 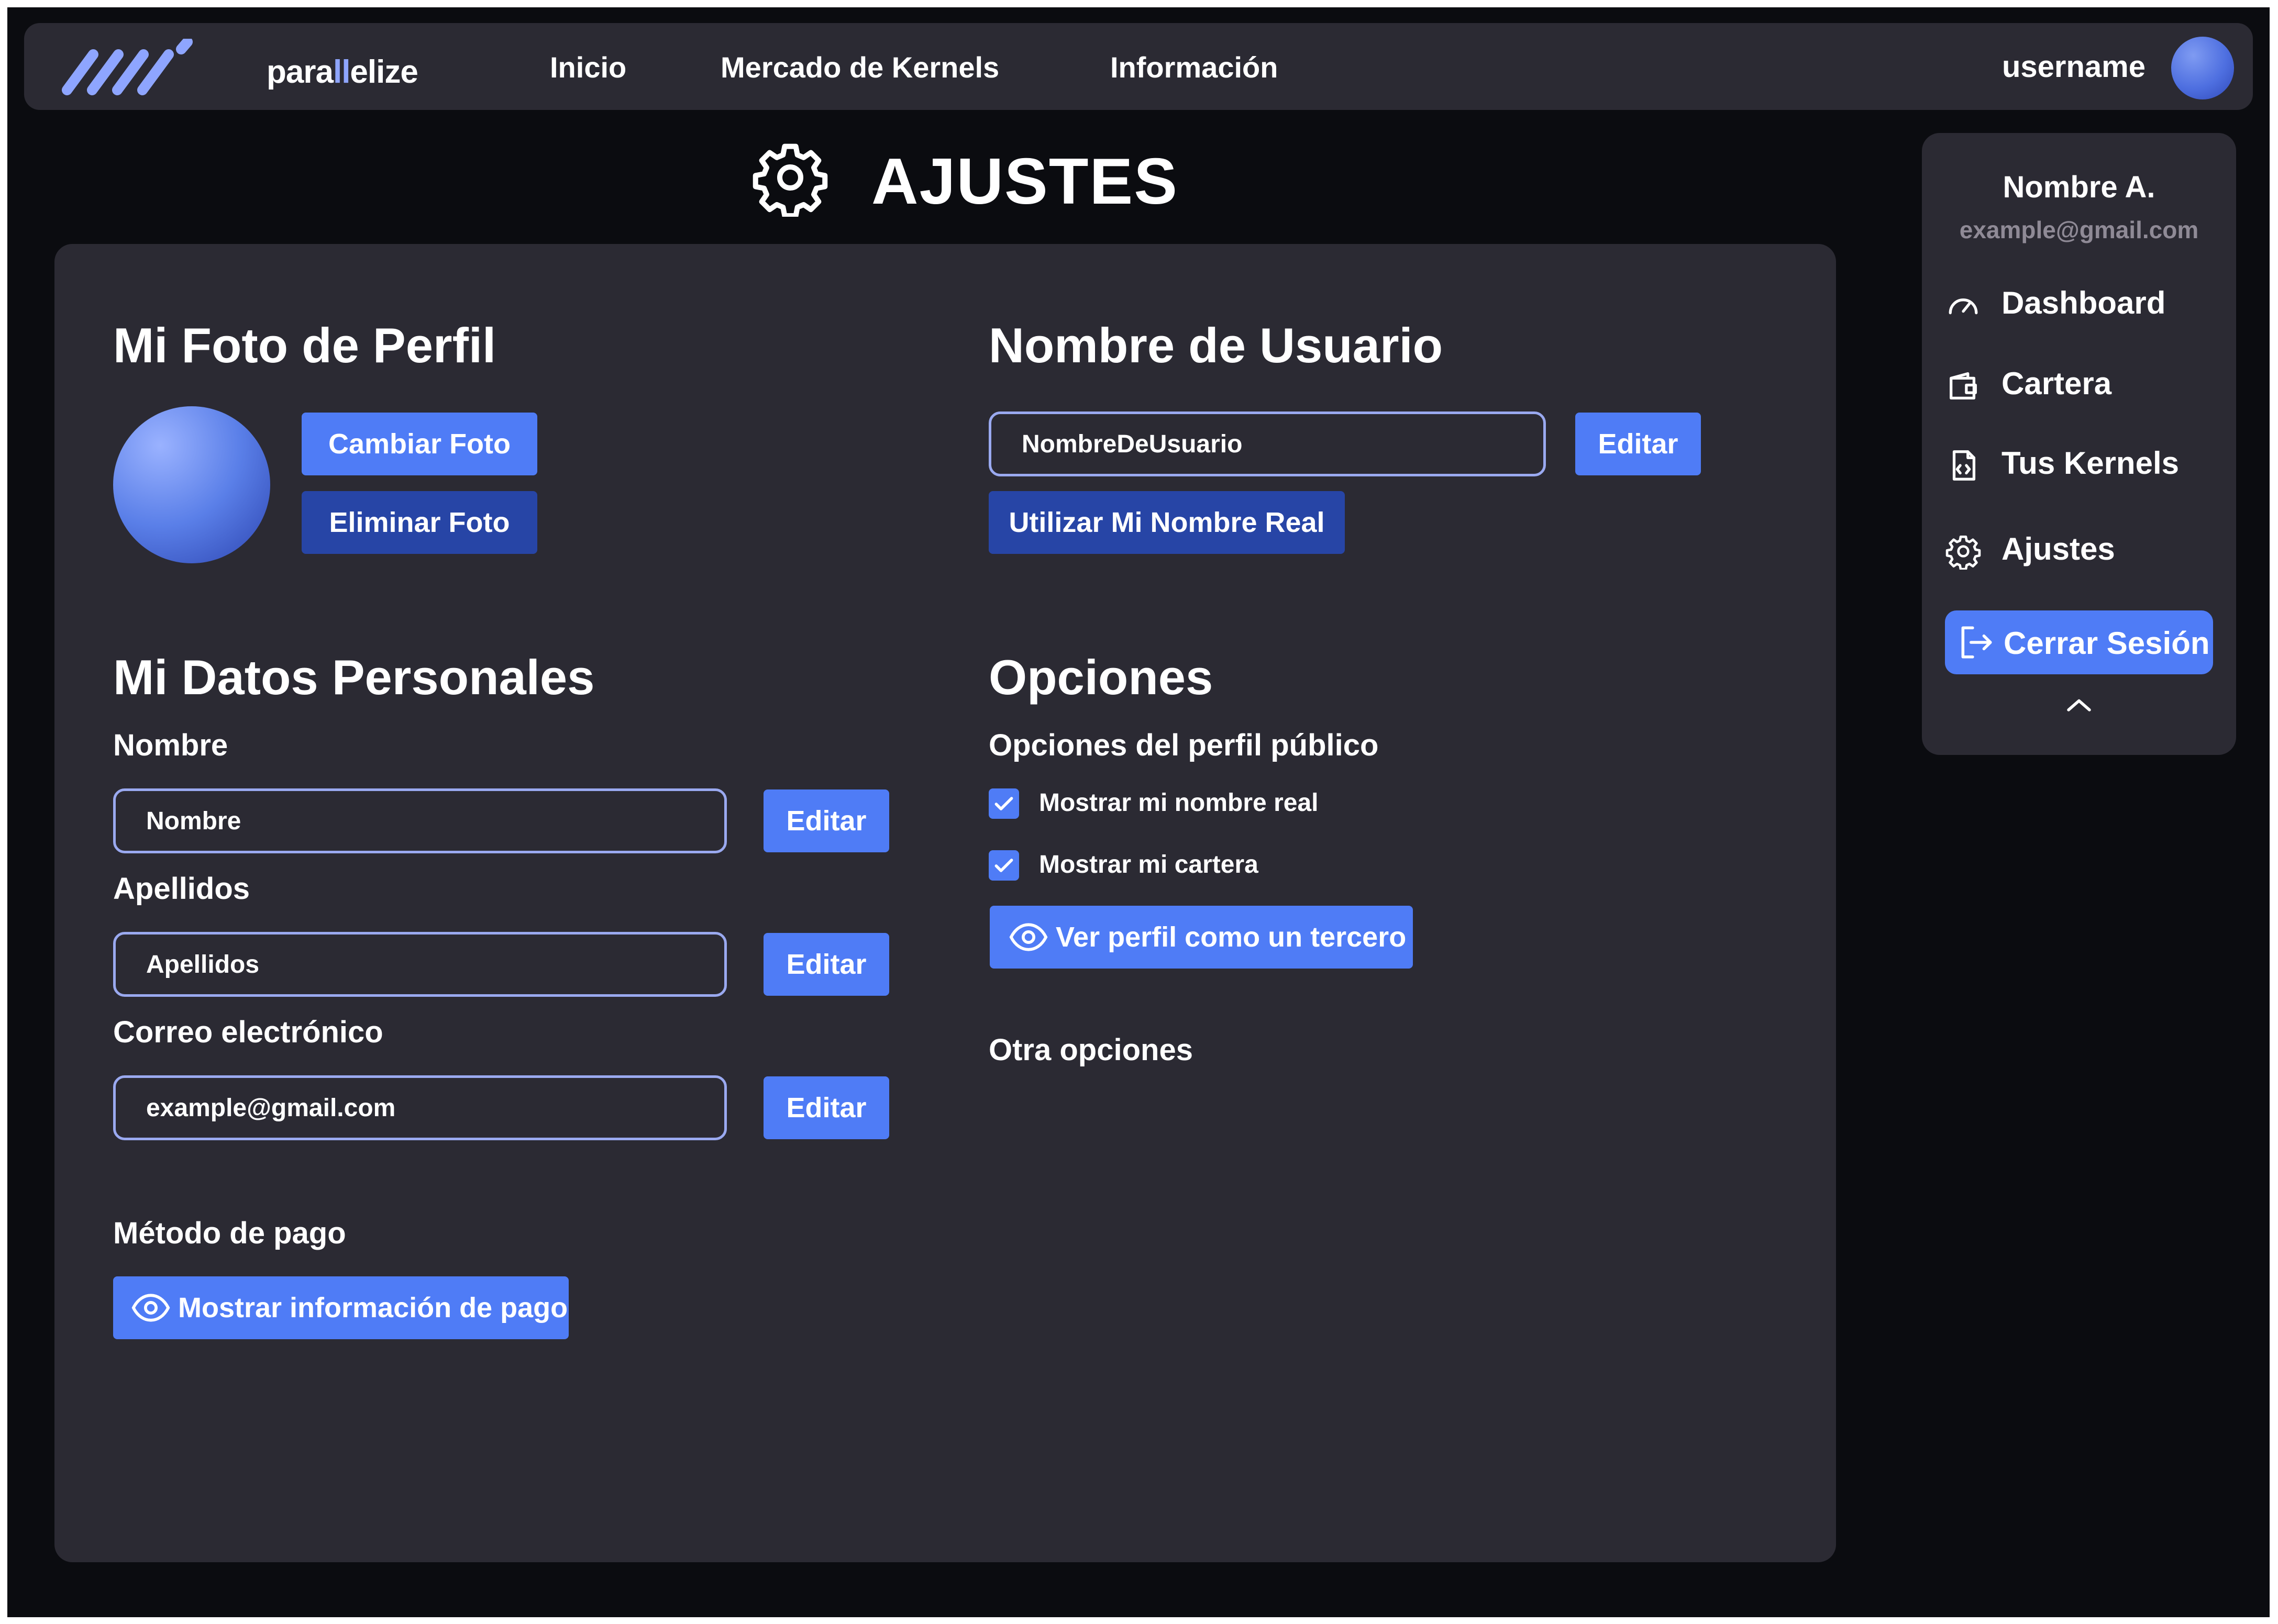 I want to click on public-profile-options-label: Opciones del perfil público, so click(x=1184, y=745).